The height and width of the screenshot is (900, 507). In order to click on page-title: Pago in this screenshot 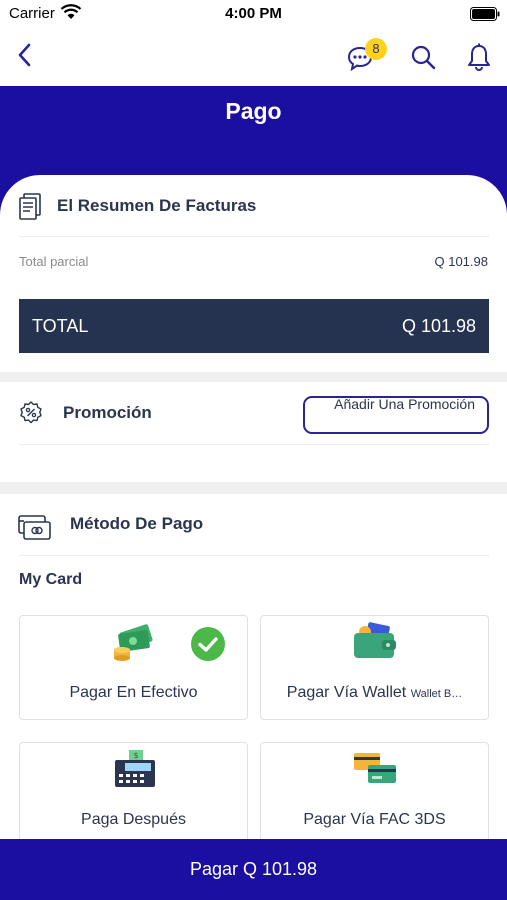, I will do `click(253, 111)`.